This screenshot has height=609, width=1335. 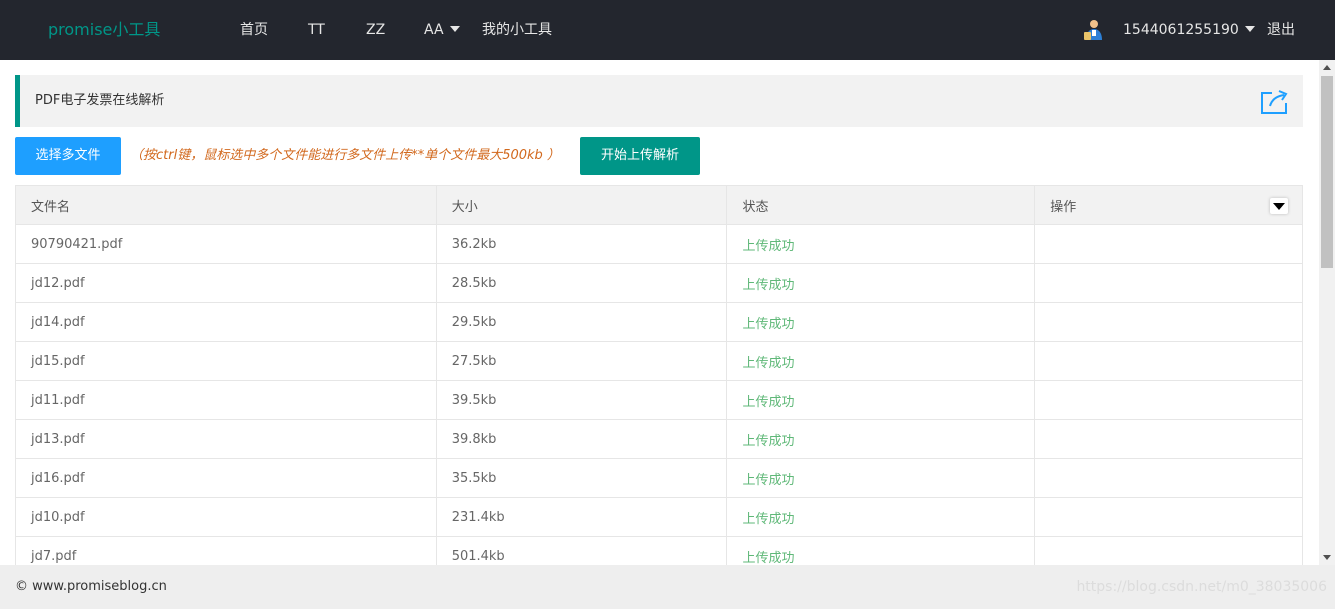 What do you see at coordinates (1063, 207) in the screenshot?
I see `column-header-actions-label: 操作` at bounding box center [1063, 207].